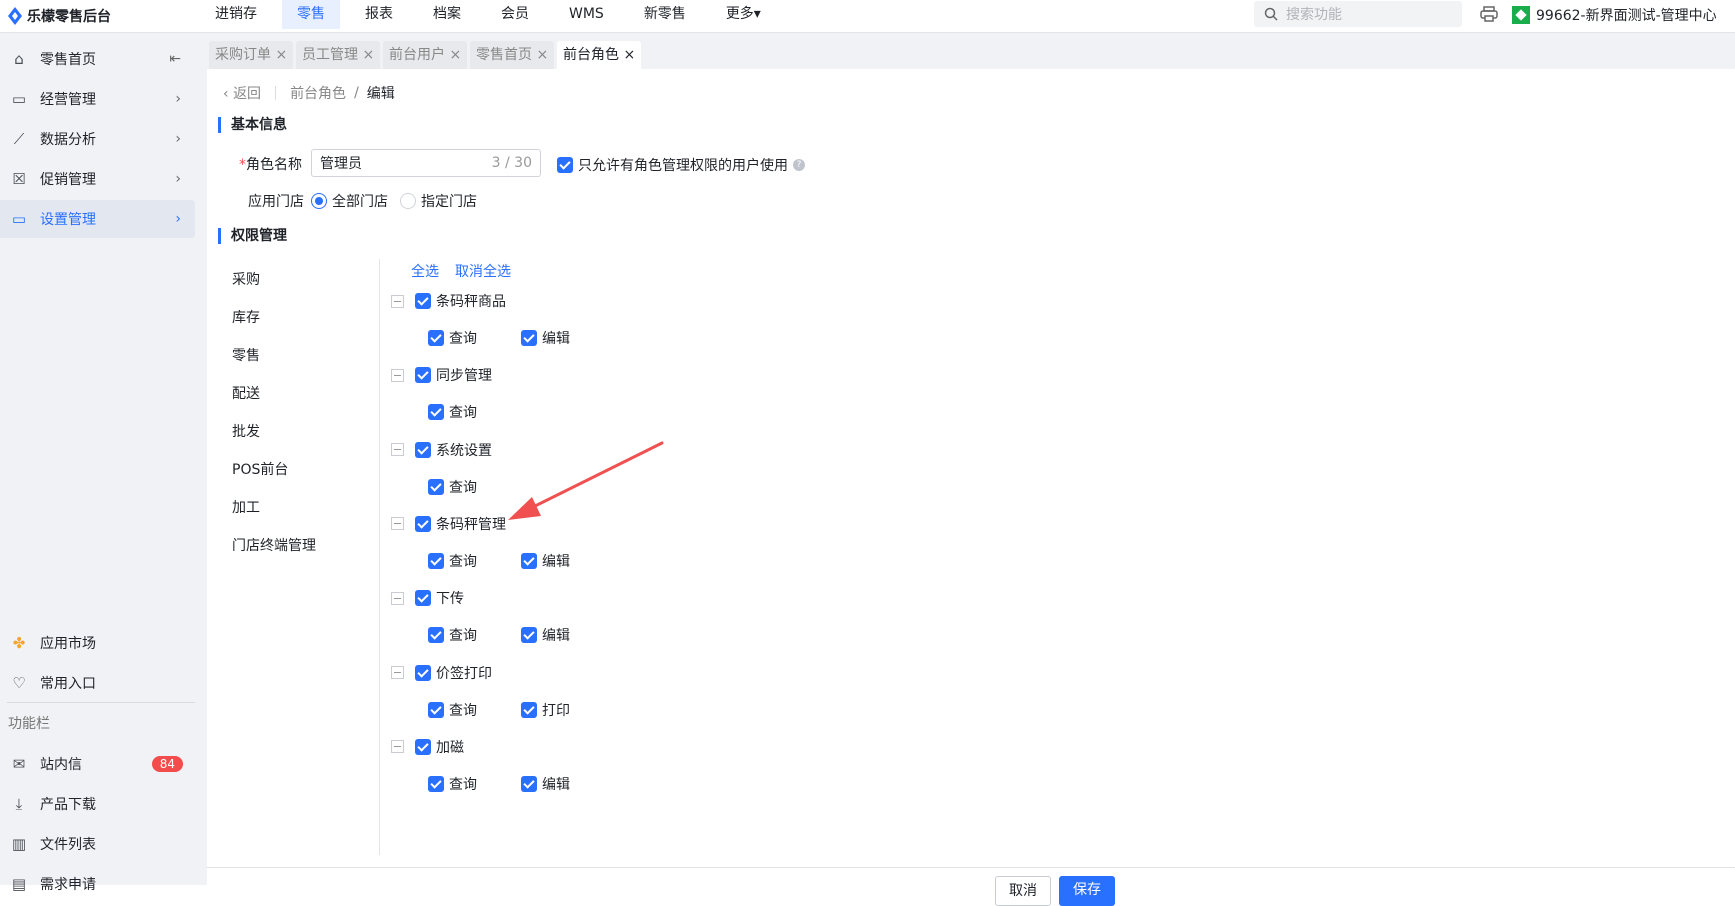 This screenshot has height=906, width=1735. I want to click on nav-wms: WMS, so click(586, 14).